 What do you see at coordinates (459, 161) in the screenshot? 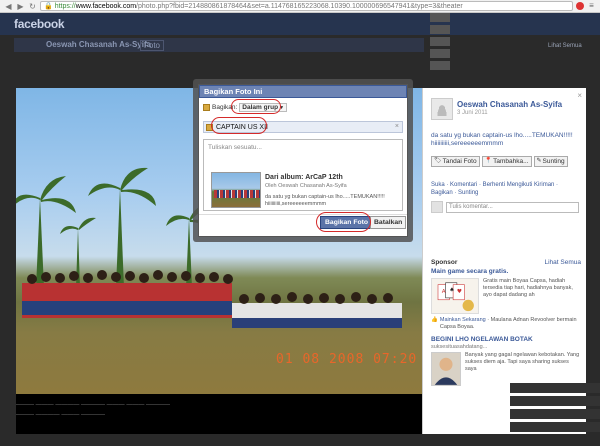
I see `tag-photo-label: Tandai Foto` at bounding box center [459, 161].